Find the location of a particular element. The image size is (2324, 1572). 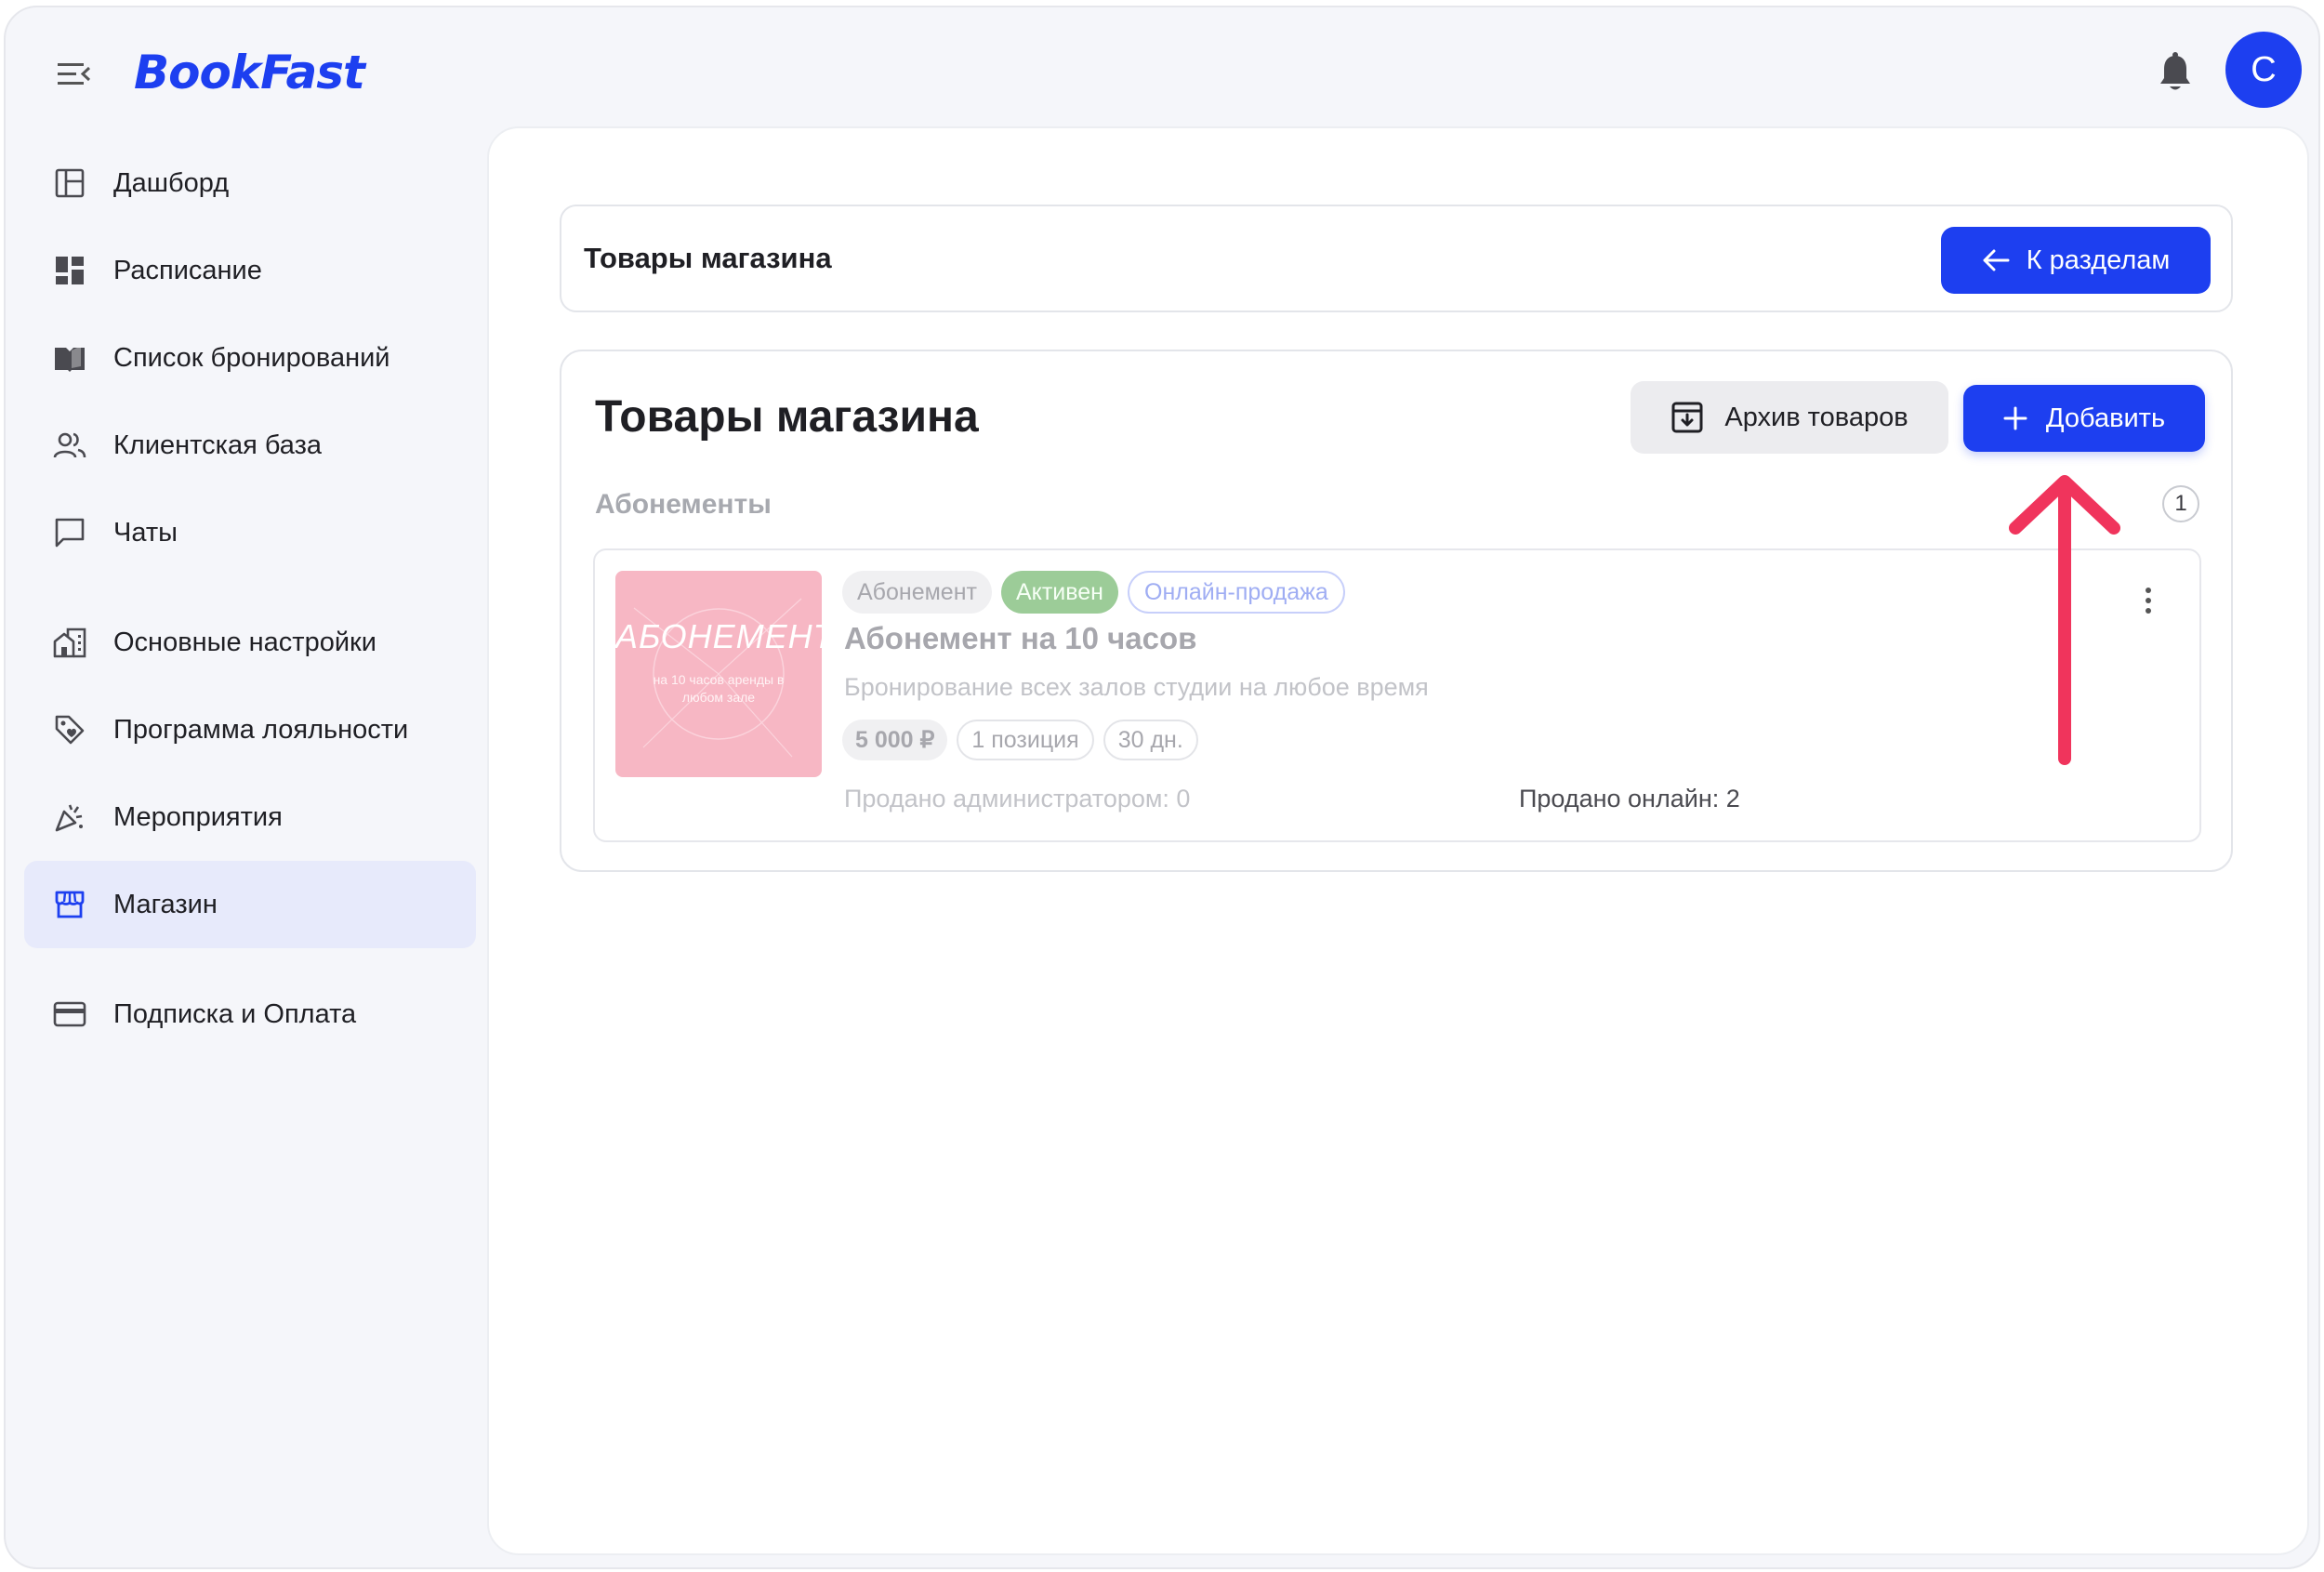

collapse-menu-icon is located at coordinates (74, 74).